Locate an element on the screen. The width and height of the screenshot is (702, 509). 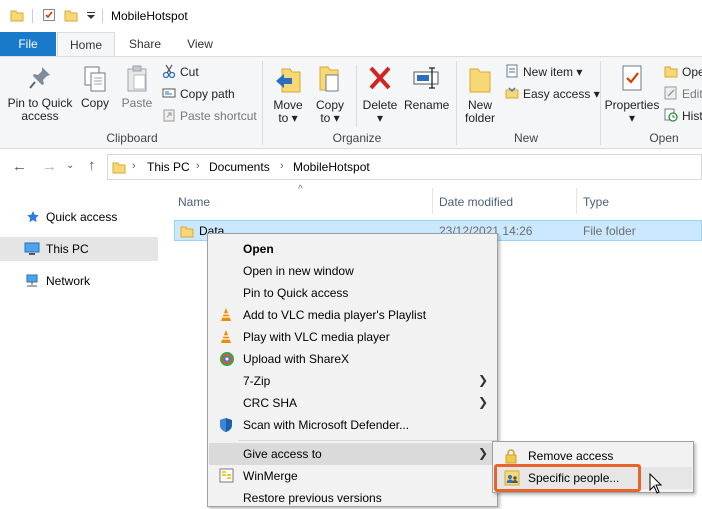
menu-item-open-new-window: Open in new window is located at coordinates (353, 271).